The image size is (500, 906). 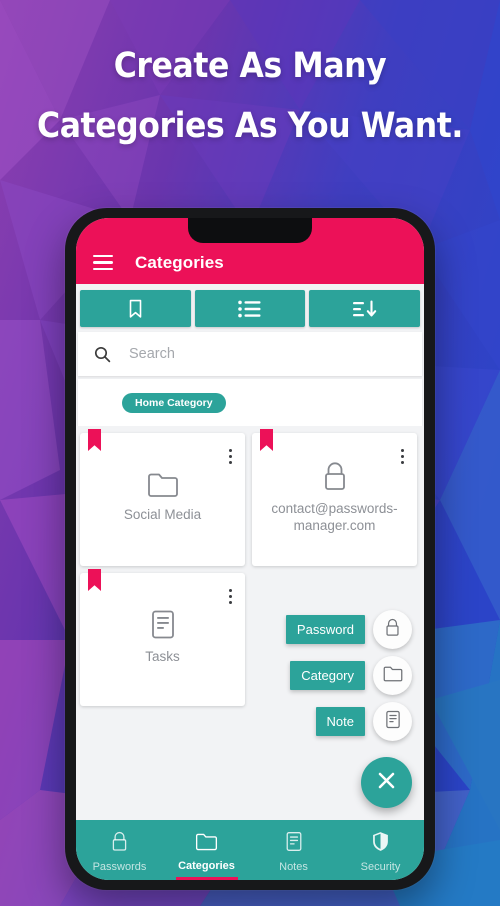 I want to click on nav-item-security: Security, so click(x=380, y=850).